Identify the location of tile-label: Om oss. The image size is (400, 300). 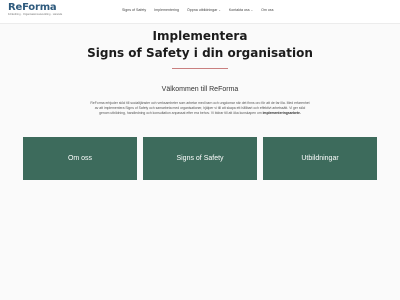
(80, 158).